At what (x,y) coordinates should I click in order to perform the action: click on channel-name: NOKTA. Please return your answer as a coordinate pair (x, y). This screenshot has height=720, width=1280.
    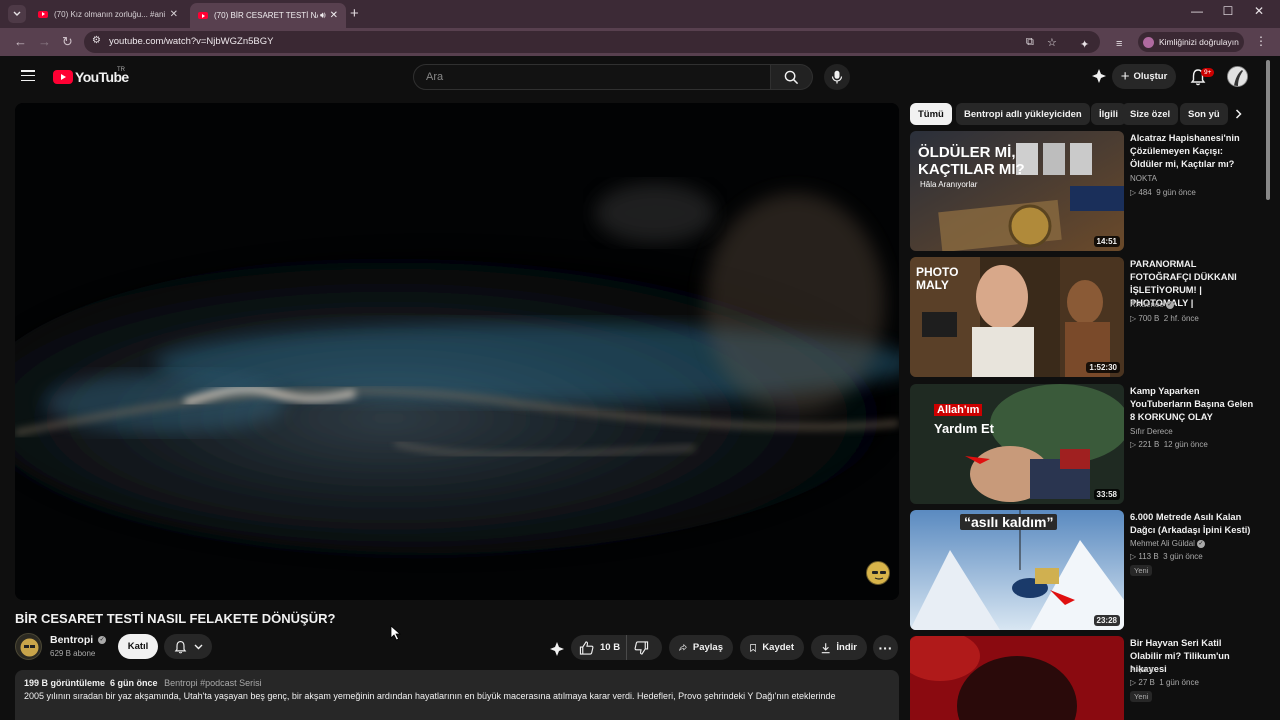
    Looking at the image, I should click on (1143, 178).